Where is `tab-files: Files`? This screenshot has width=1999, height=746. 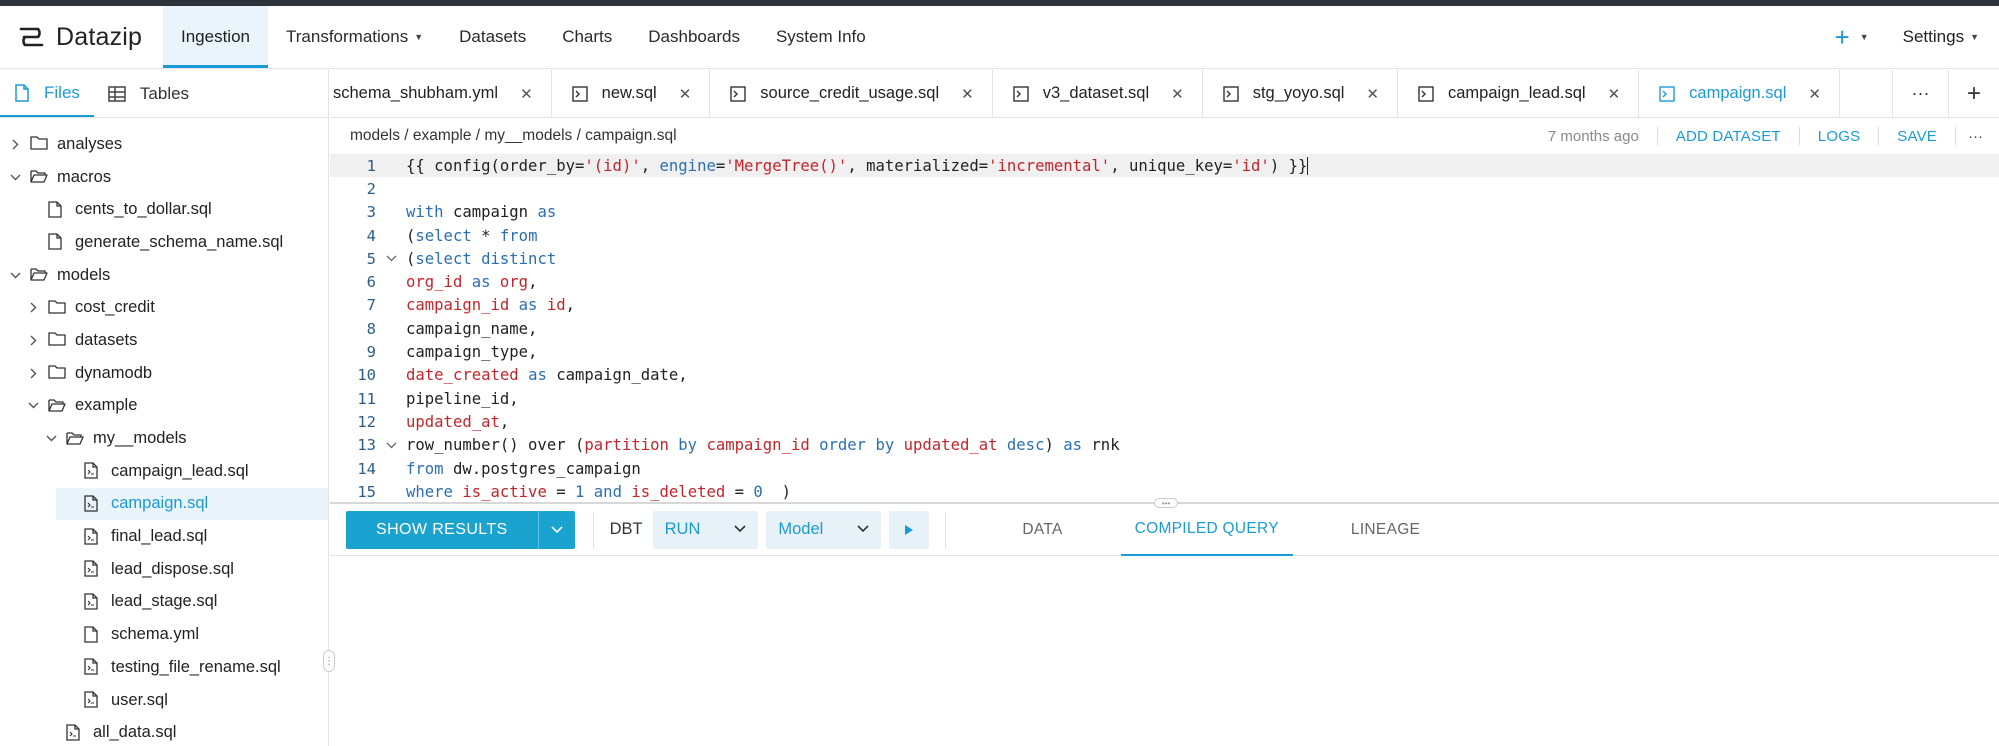
tab-files: Files is located at coordinates (47, 93).